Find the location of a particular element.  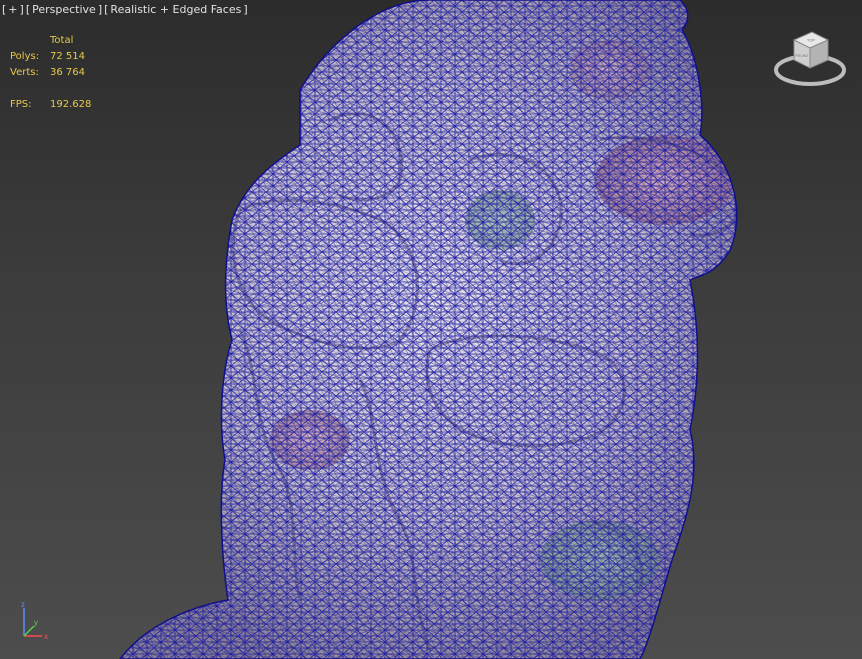

view-cube-top-label: TOP is located at coordinates (811, 40).